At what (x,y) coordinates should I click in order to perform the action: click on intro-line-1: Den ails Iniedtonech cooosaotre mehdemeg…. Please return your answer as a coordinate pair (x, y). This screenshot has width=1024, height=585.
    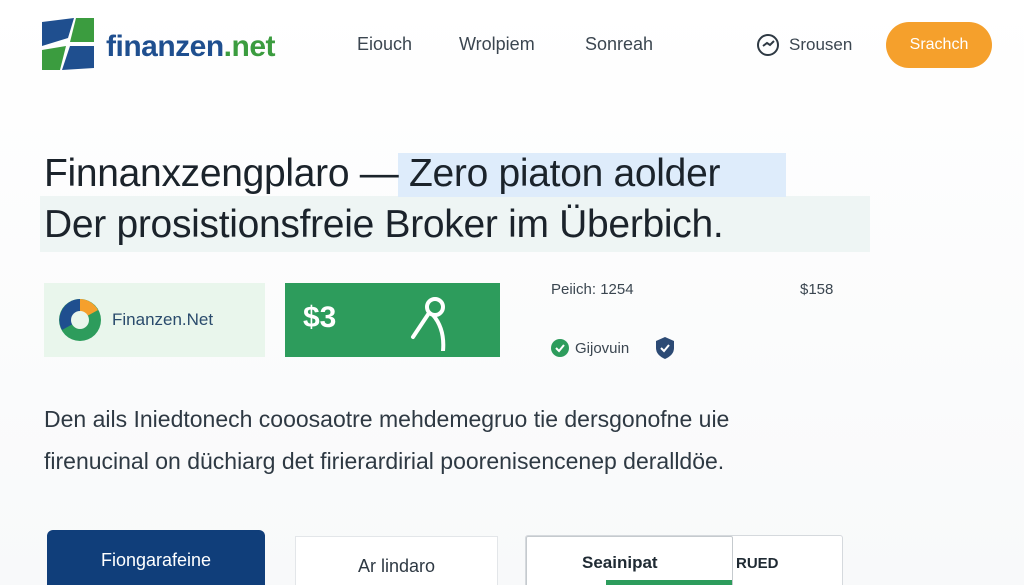
    Looking at the image, I should click on (387, 419).